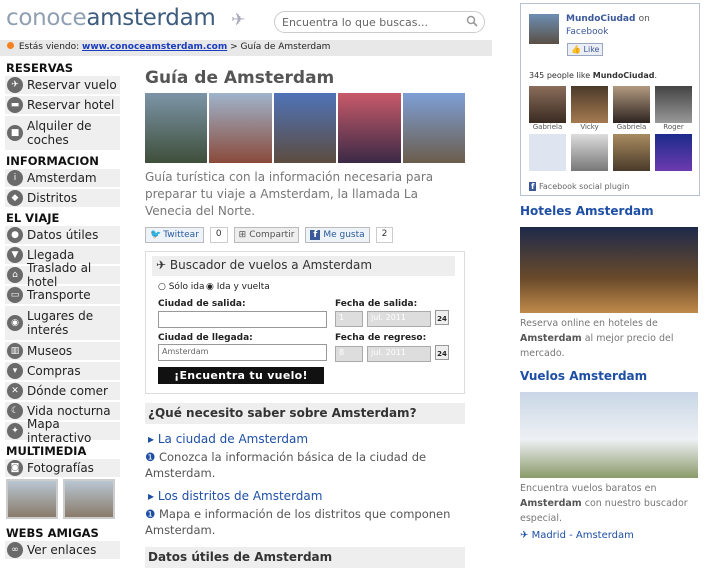 The image size is (727, 568). What do you see at coordinates (62, 198) in the screenshot?
I see `sidebar-item-distritos: ◆ Distritos` at bounding box center [62, 198].